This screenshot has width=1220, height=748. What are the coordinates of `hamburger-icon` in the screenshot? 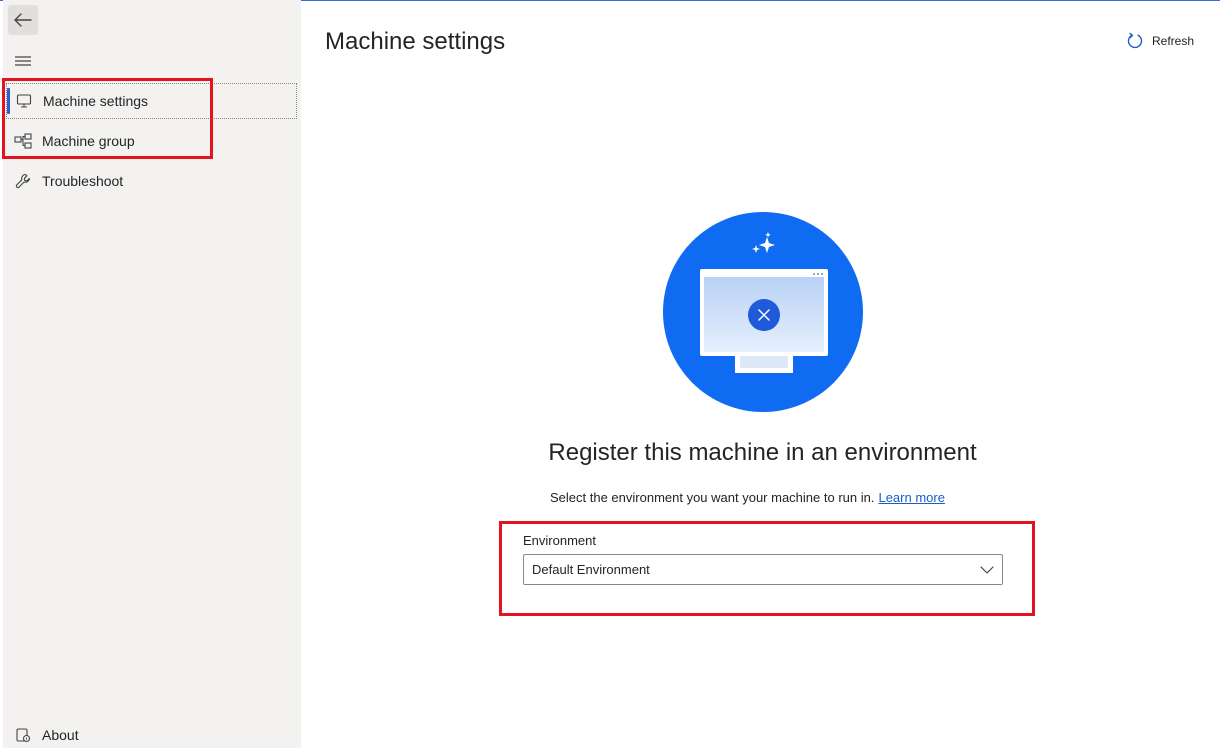 It's located at (23, 61).